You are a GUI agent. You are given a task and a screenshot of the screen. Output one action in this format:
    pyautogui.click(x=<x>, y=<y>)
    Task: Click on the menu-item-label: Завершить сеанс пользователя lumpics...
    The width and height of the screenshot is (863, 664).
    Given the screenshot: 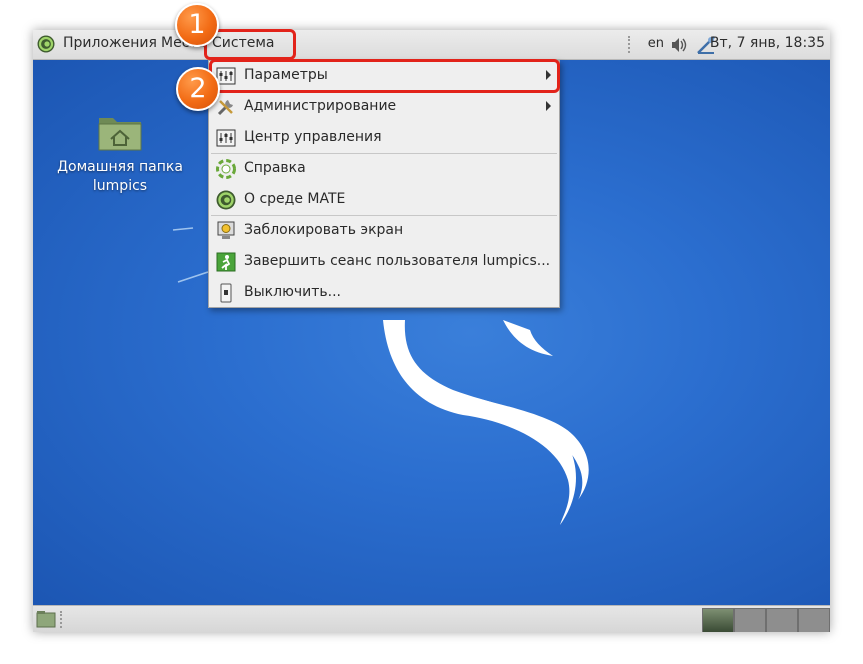 What is the action you would take?
    pyautogui.click(x=397, y=261)
    